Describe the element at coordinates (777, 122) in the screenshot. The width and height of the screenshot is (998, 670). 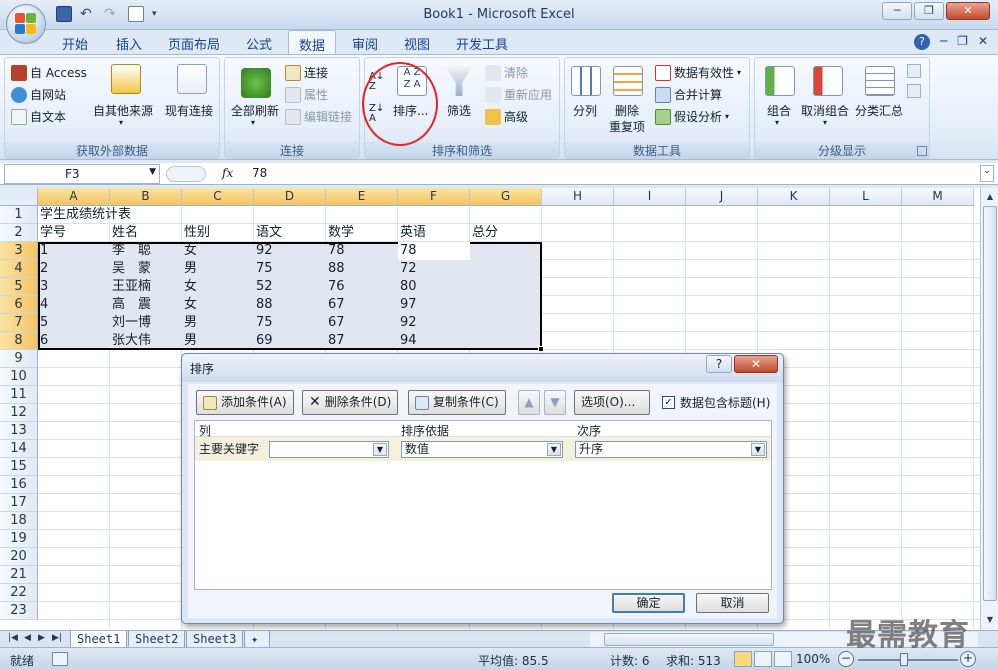
I see `group-dropdown-icon: ▾` at that location.